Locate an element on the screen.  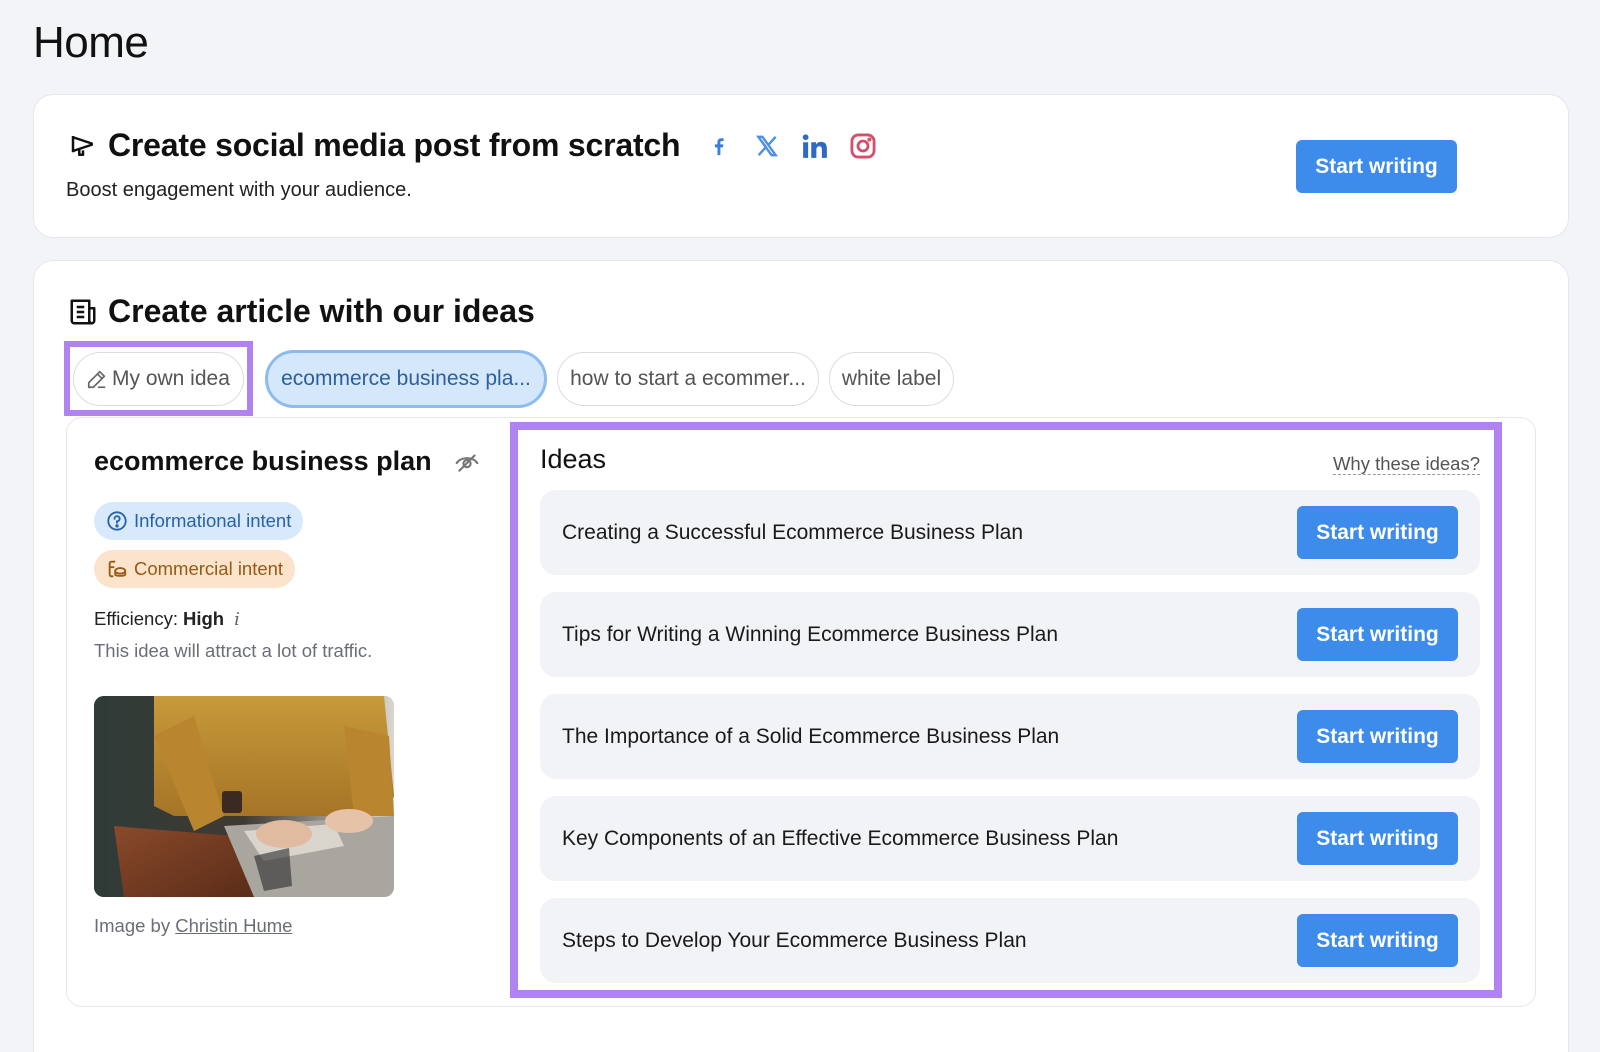
pencil-icon is located at coordinates (96, 379).